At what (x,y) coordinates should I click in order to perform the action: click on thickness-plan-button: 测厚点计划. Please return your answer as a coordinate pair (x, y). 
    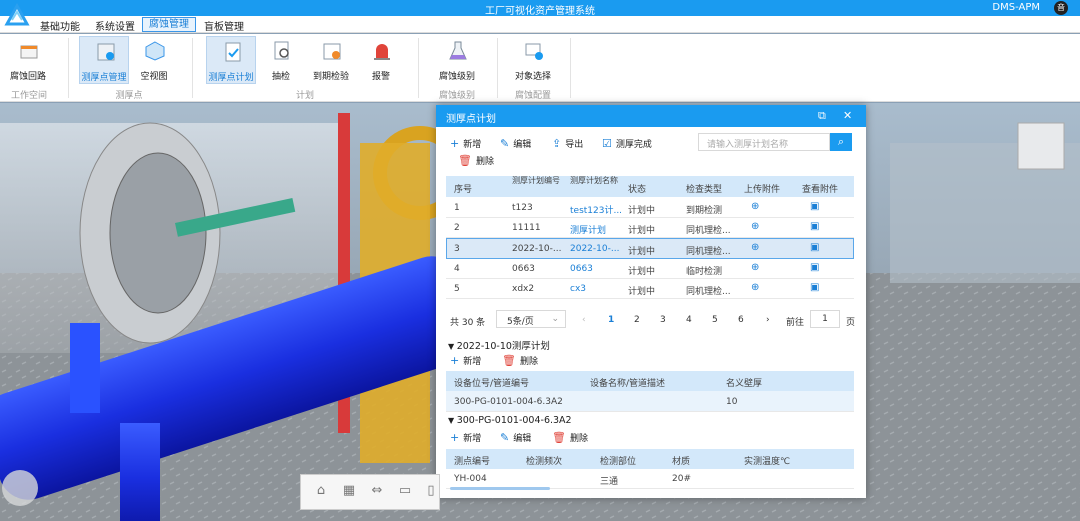
    Looking at the image, I should click on (231, 60).